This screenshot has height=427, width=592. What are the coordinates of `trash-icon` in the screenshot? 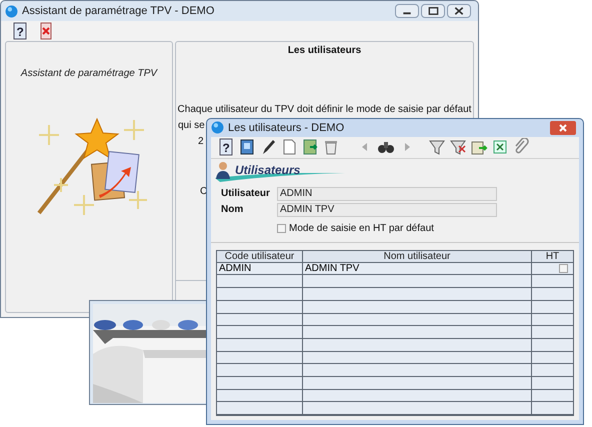 It's located at (331, 147).